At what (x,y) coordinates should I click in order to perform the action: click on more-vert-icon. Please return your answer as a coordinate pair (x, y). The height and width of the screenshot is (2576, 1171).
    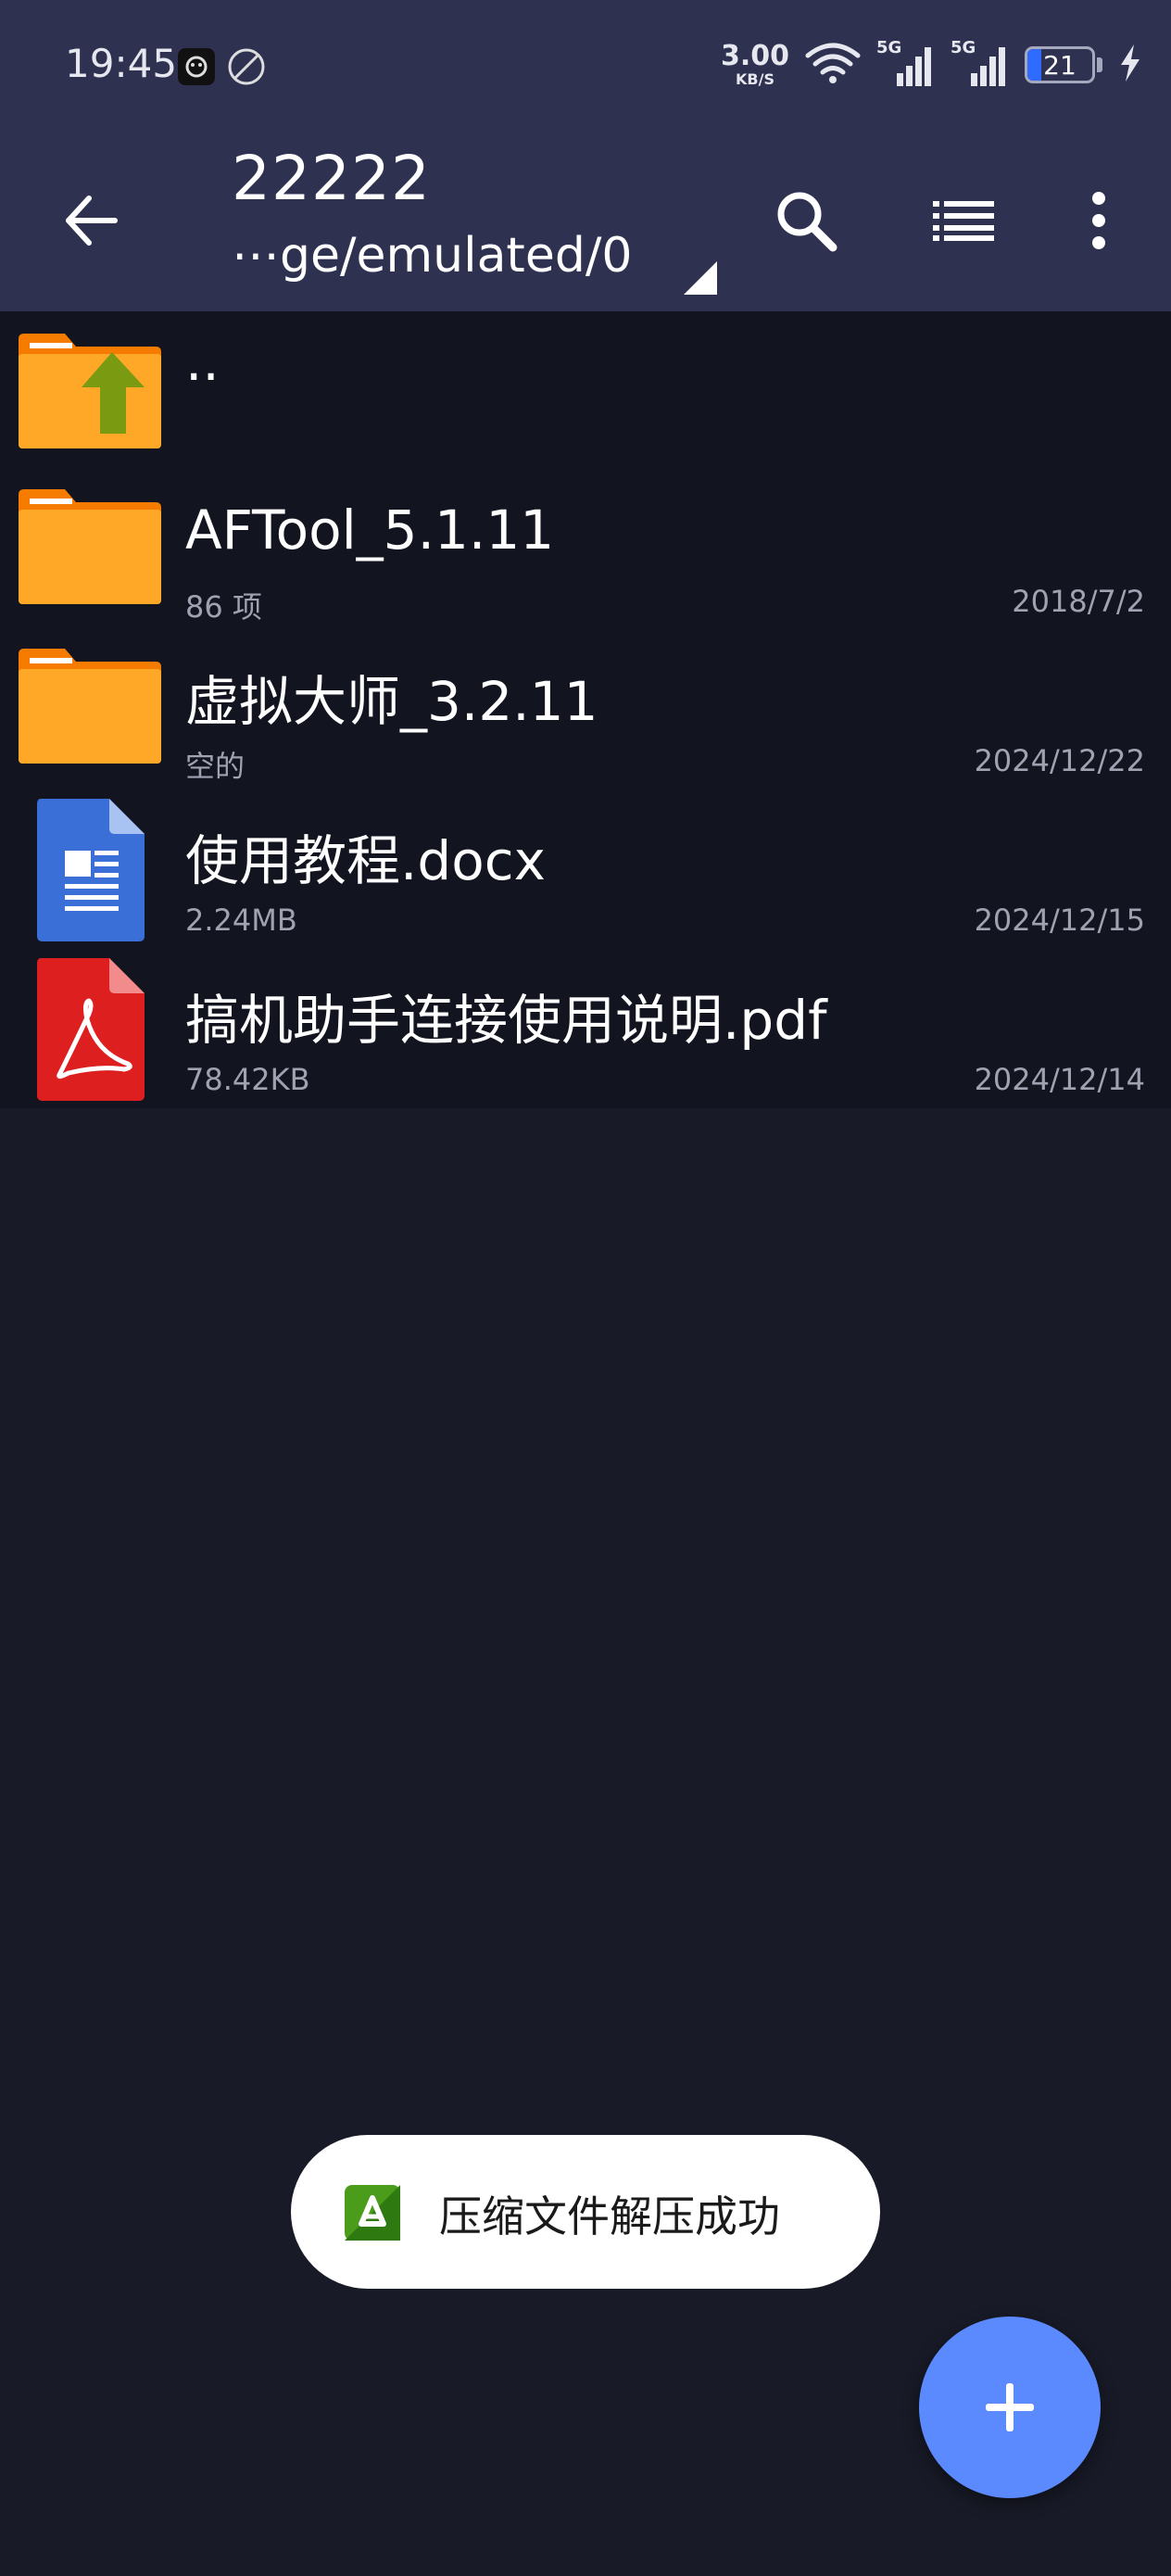
    Looking at the image, I should click on (1098, 221).